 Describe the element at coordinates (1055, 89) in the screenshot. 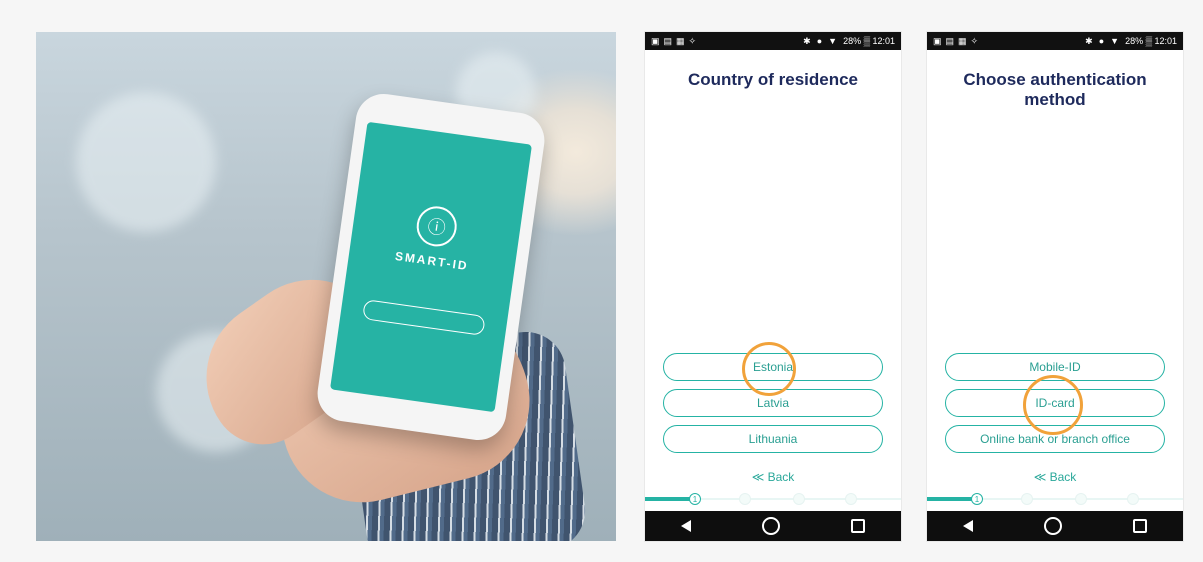

I see `page-title: Choose authentication method` at that location.